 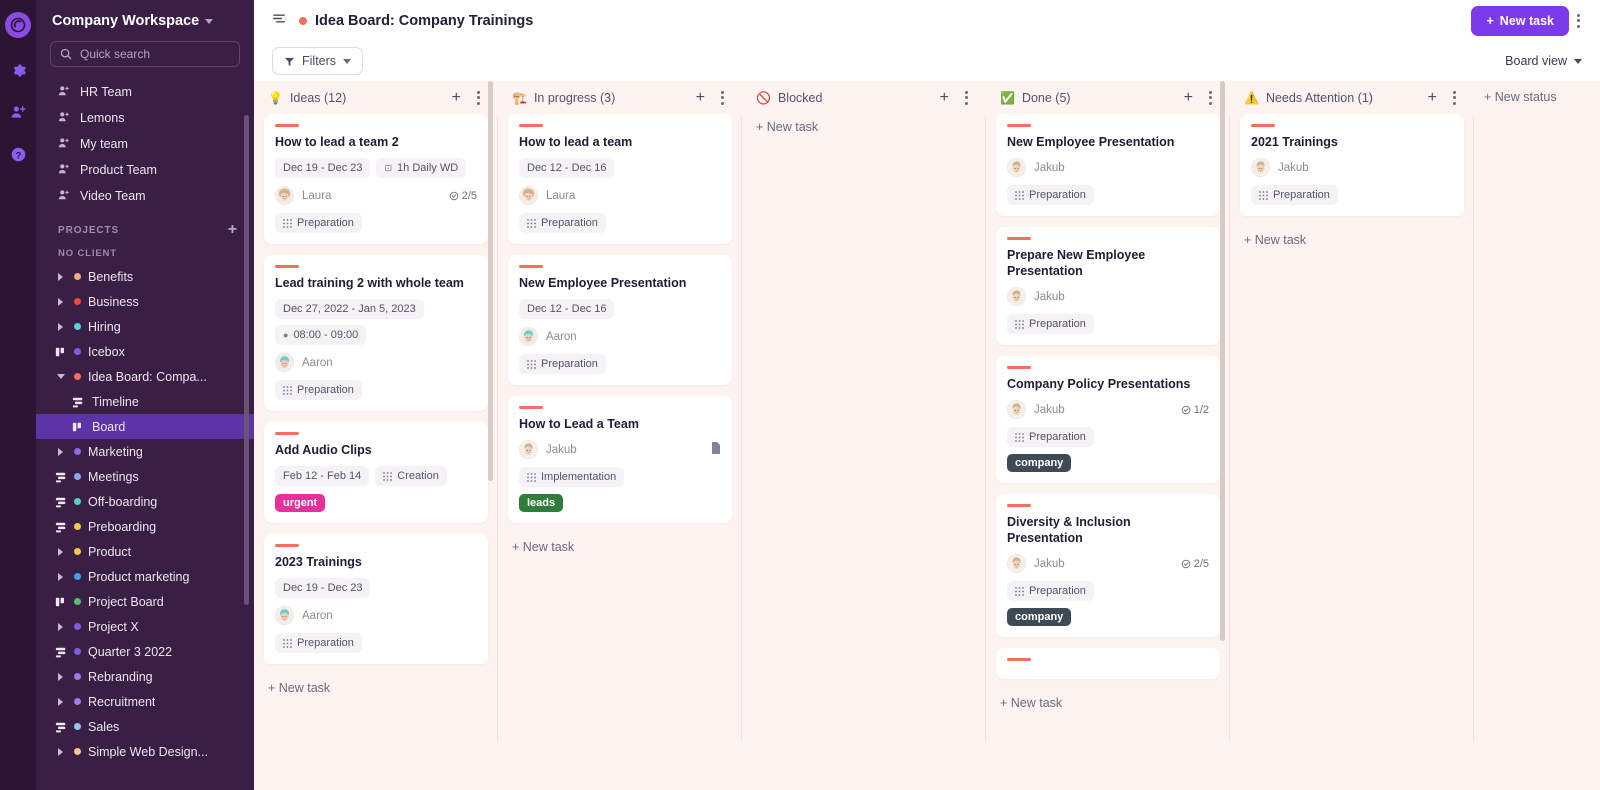 What do you see at coordinates (145, 326) in the screenshot?
I see `sidebar-project-hiring: Hiring` at bounding box center [145, 326].